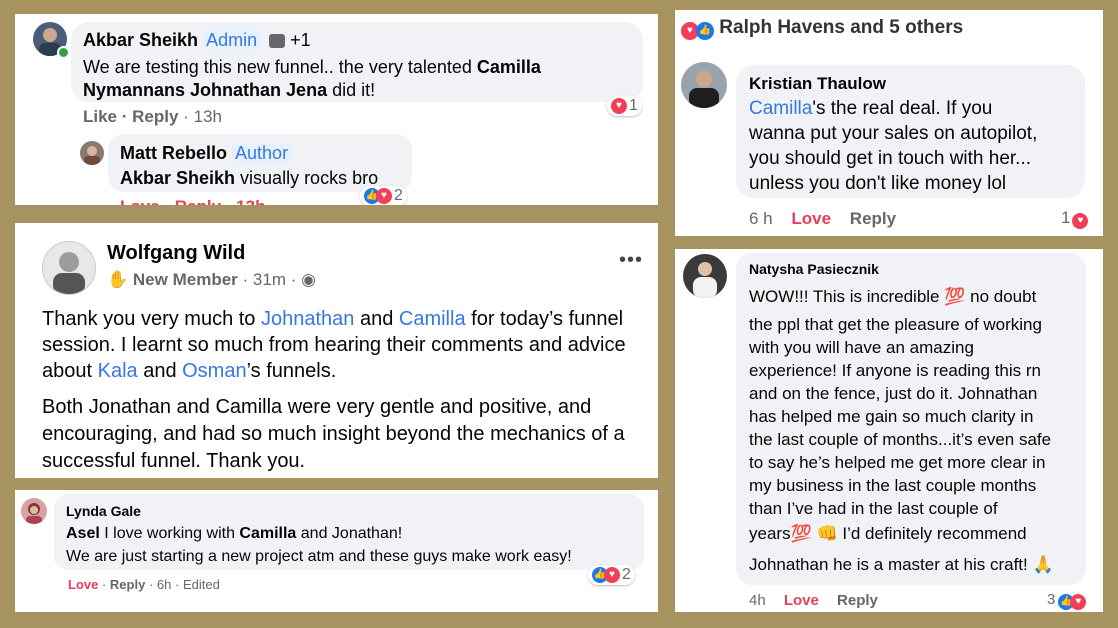 The width and height of the screenshot is (1118, 628). Describe the element at coordinates (761, 218) in the screenshot. I see `timestamp: 6 h` at that location.